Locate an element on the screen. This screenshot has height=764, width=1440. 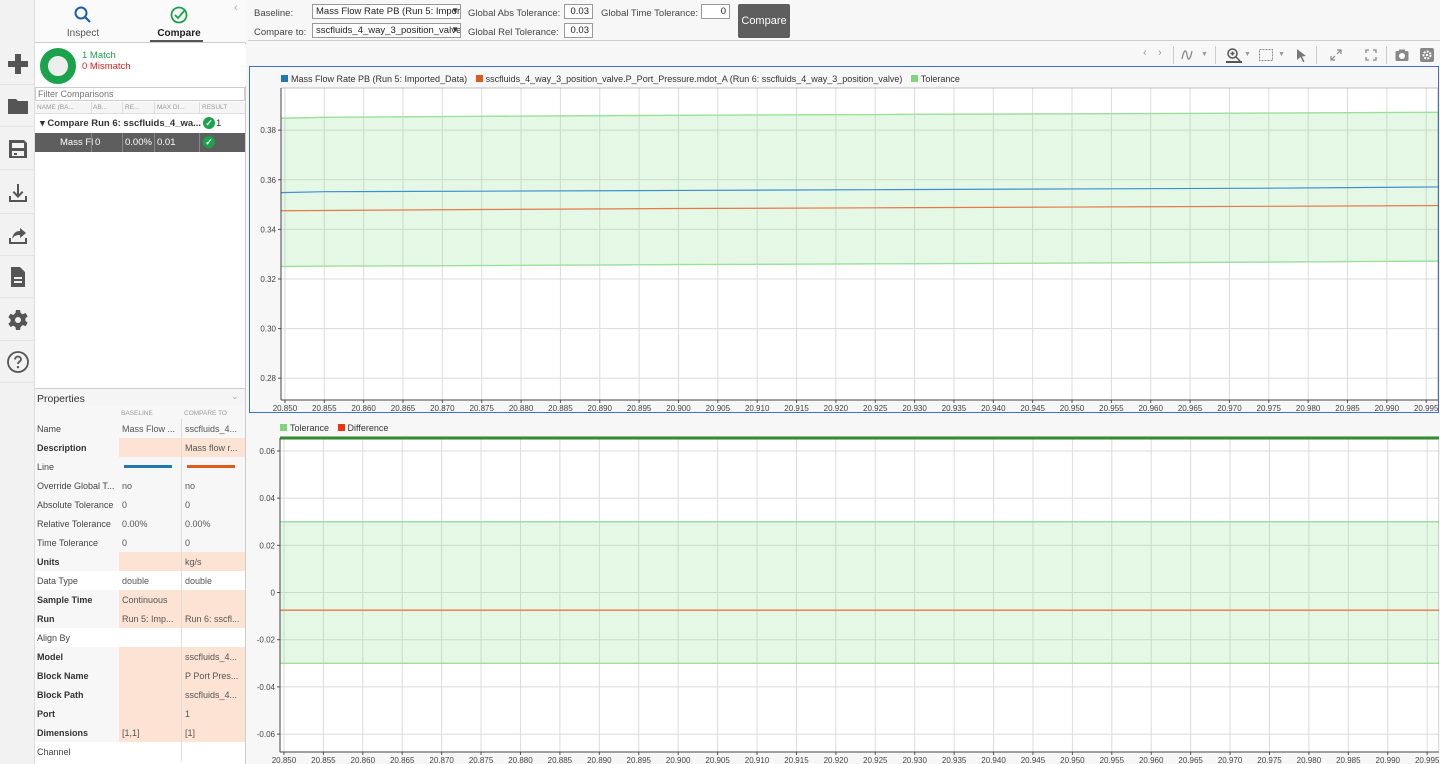
x-tick-label: 20.955 is located at coordinates (1111, 407).